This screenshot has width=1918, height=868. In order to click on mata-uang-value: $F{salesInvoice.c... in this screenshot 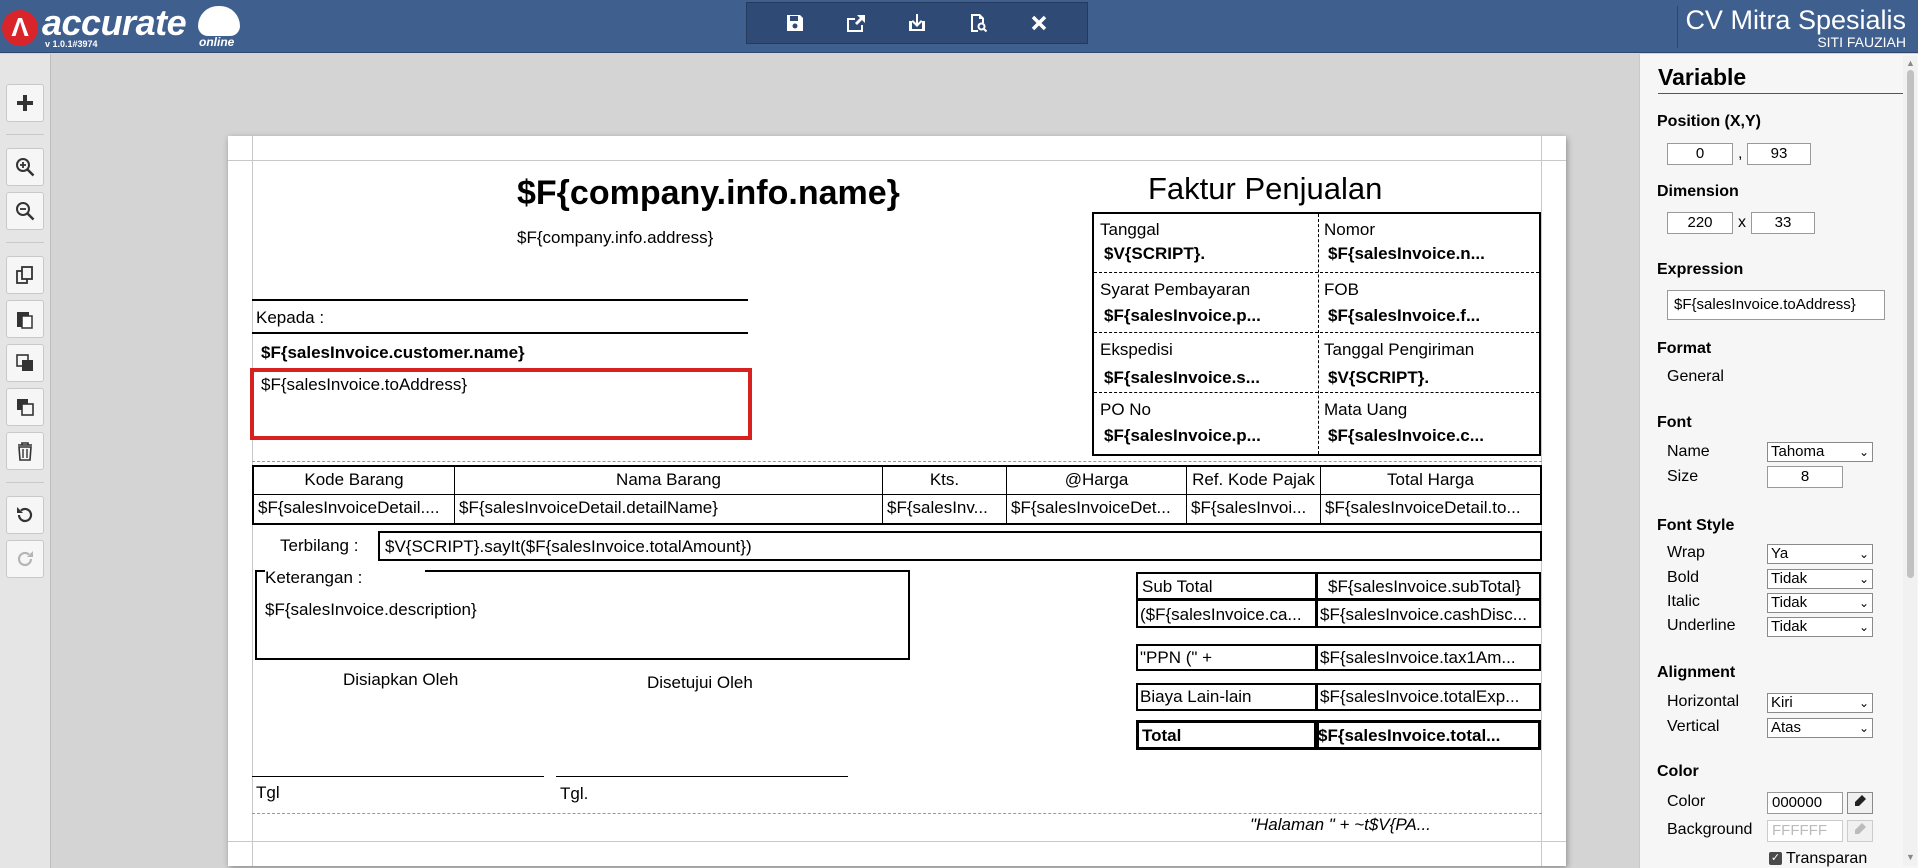, I will do `click(1431, 436)`.